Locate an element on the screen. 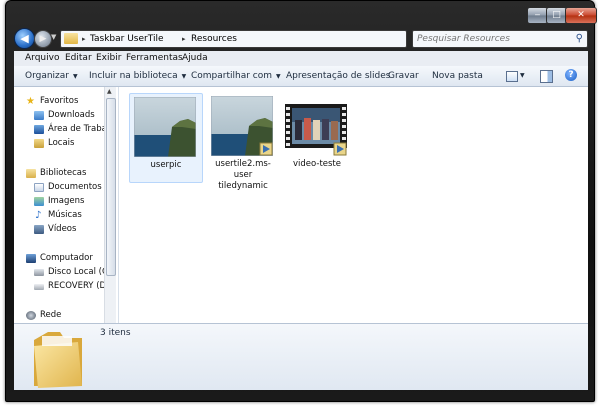 This screenshot has height=407, width=600. file-item-userpic: userpic is located at coordinates (166, 138).